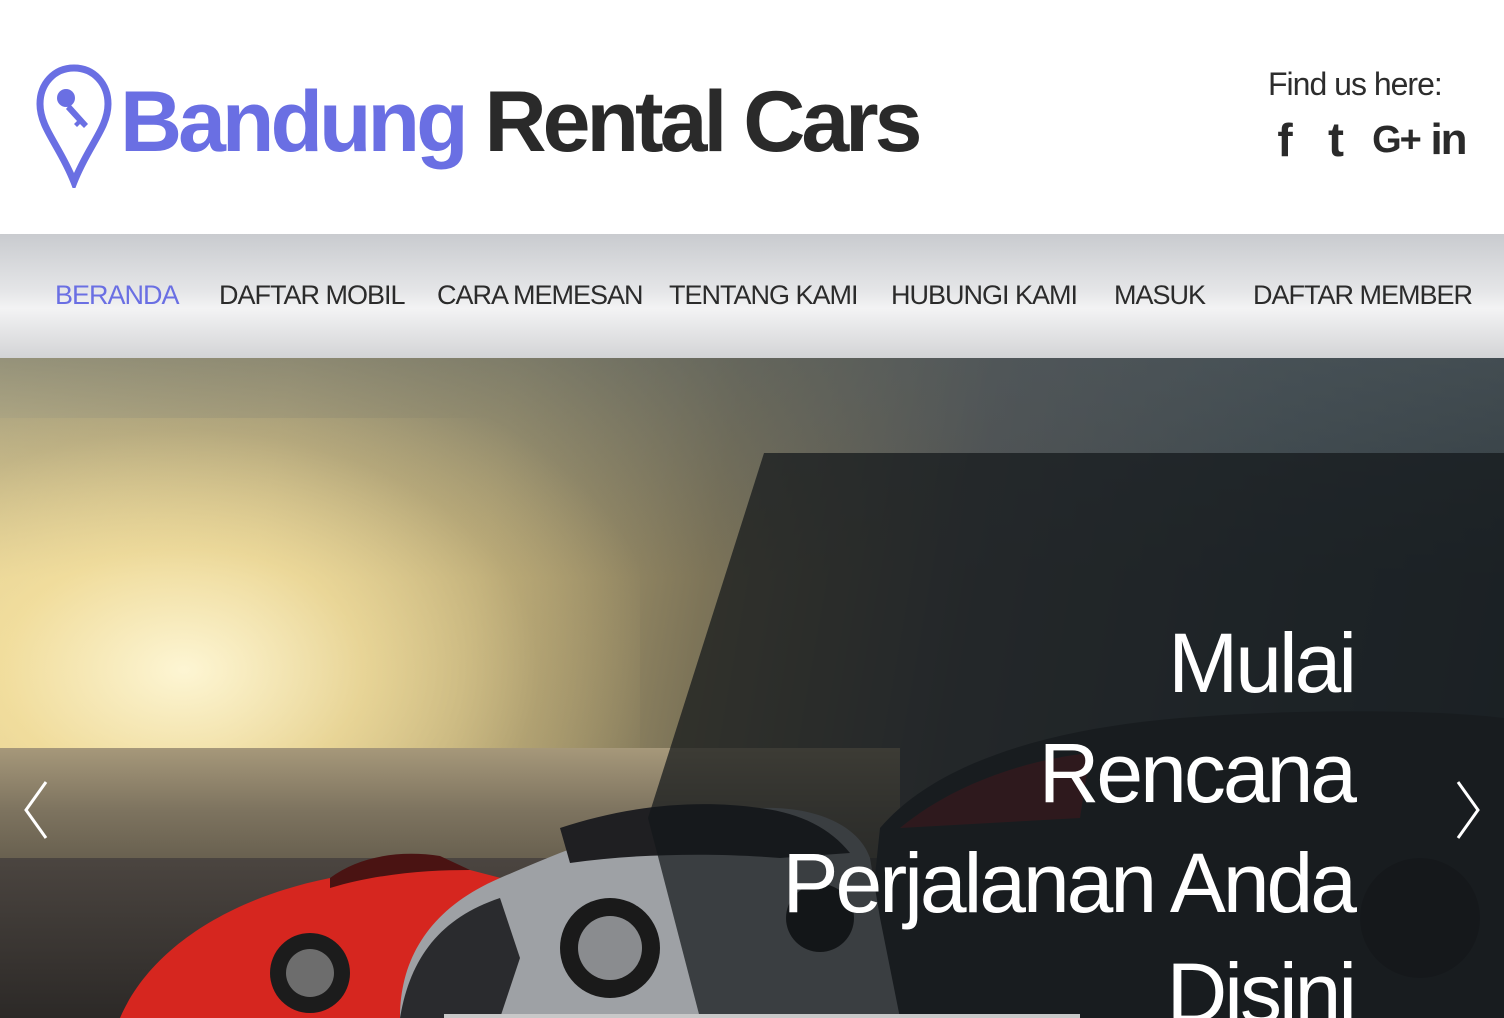 The height and width of the screenshot is (1018, 1504). I want to click on social-links: Find us here: f t G+ in, so click(1368, 116).